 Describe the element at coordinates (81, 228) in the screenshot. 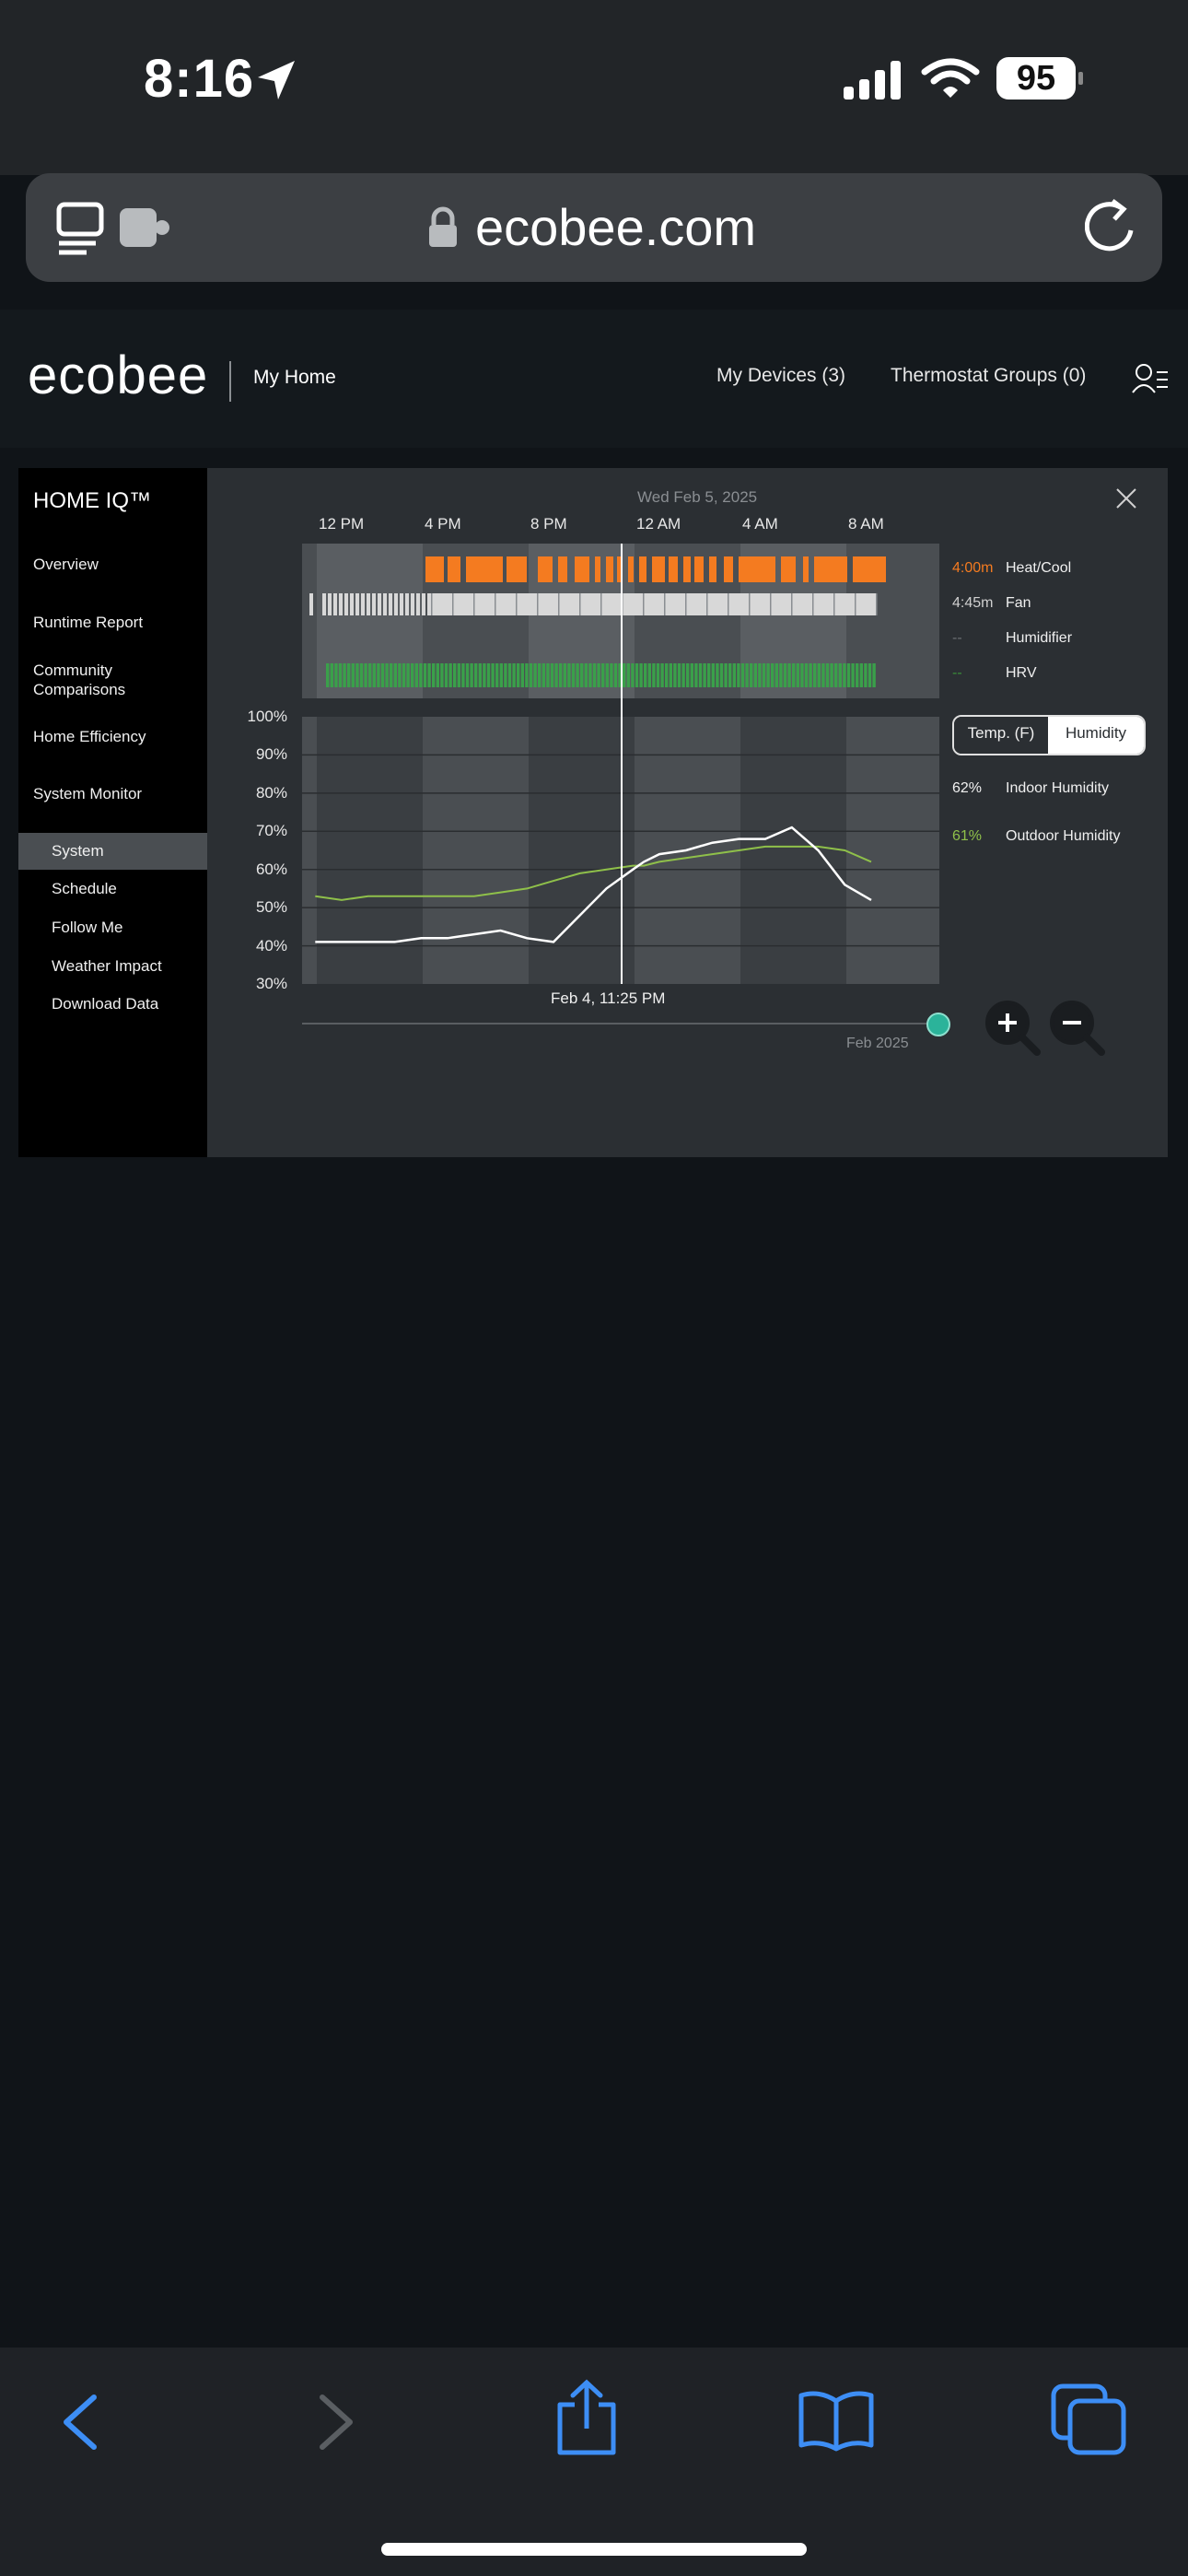

I see `reader-mode-icon` at that location.